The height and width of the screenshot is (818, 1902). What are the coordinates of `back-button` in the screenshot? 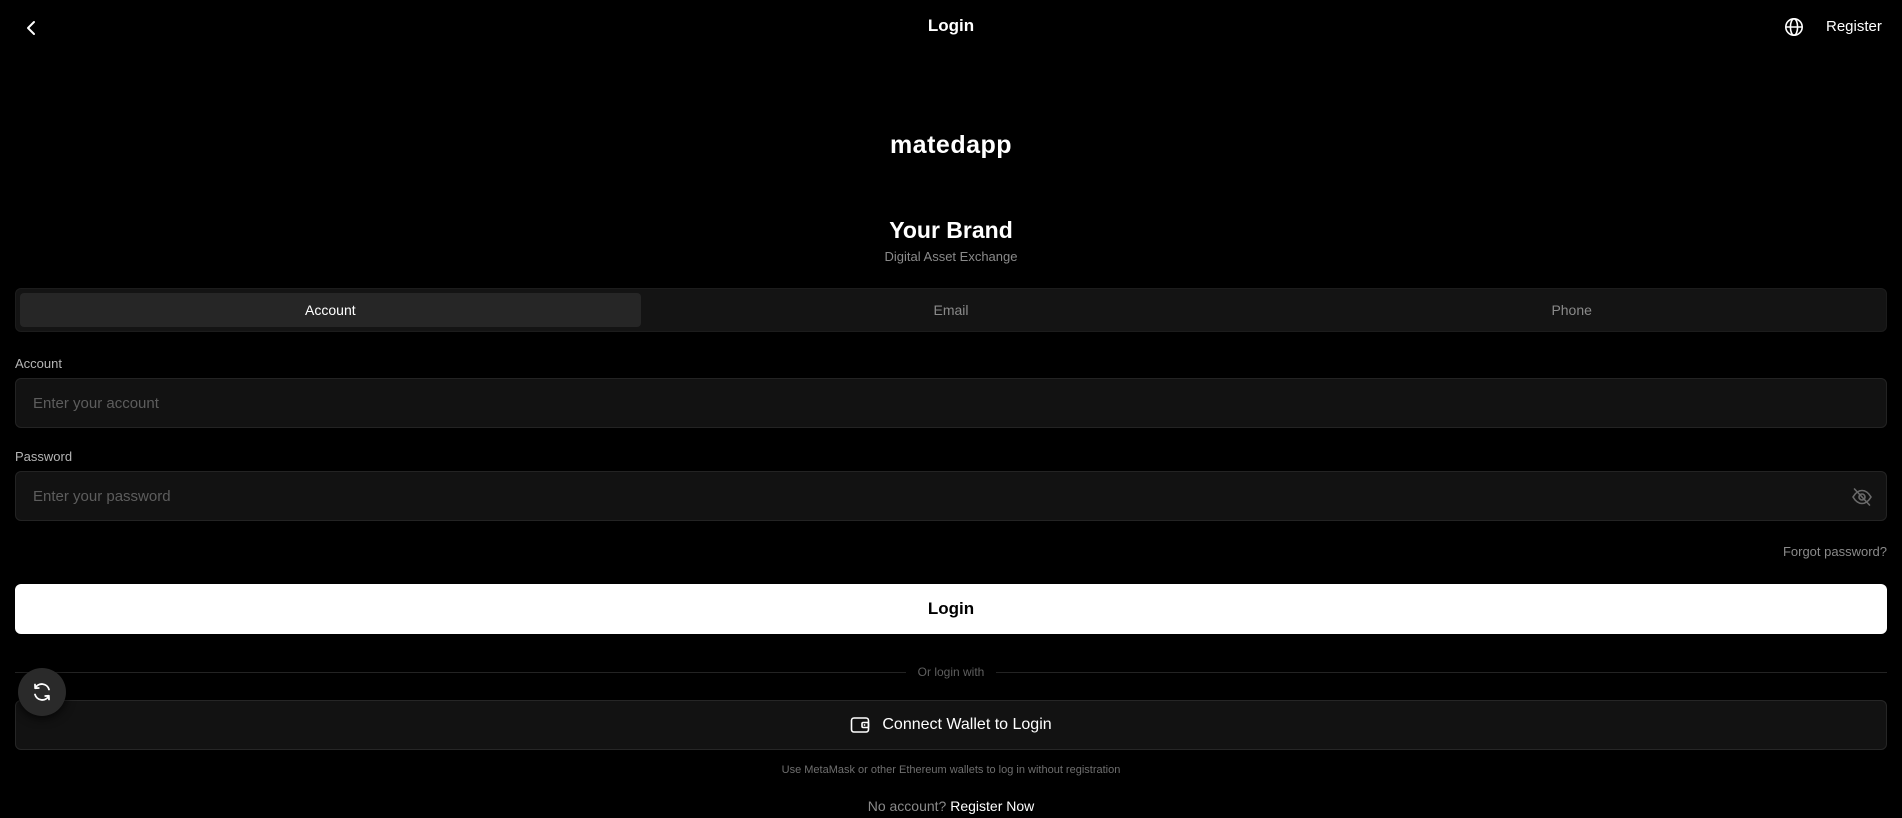 It's located at (31, 28).